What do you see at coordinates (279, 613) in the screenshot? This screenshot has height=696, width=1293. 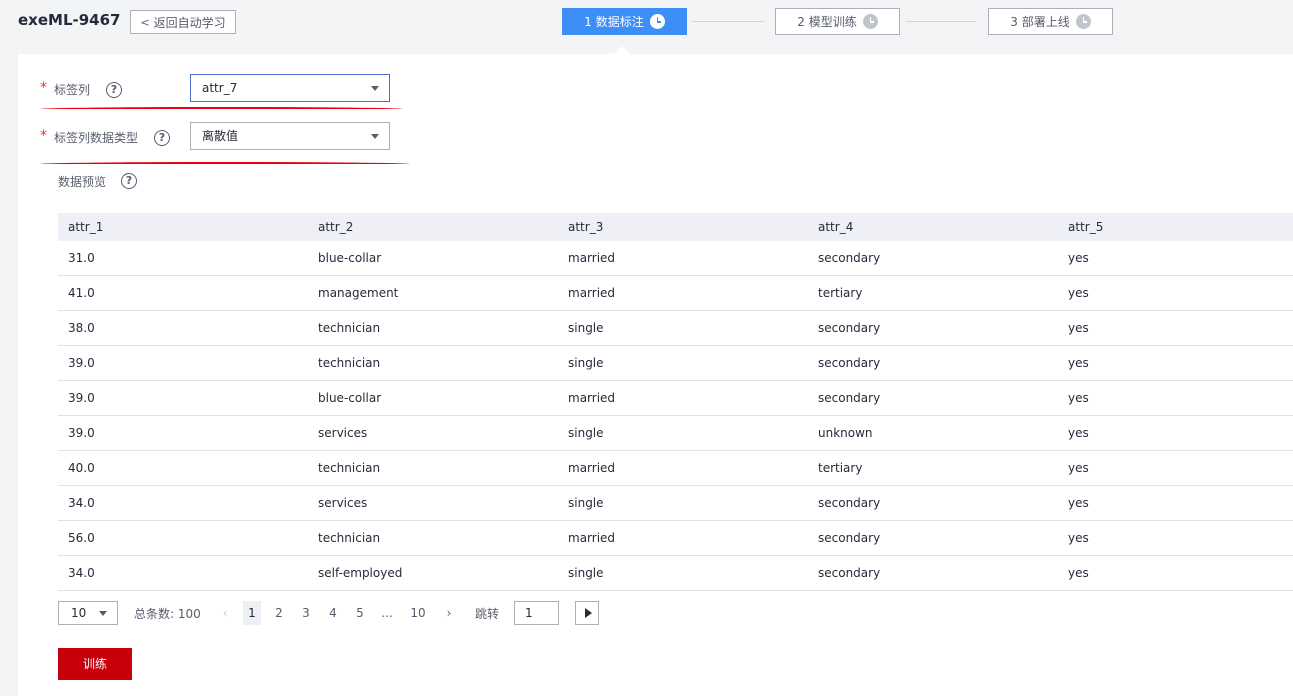 I see `page-2: 2` at bounding box center [279, 613].